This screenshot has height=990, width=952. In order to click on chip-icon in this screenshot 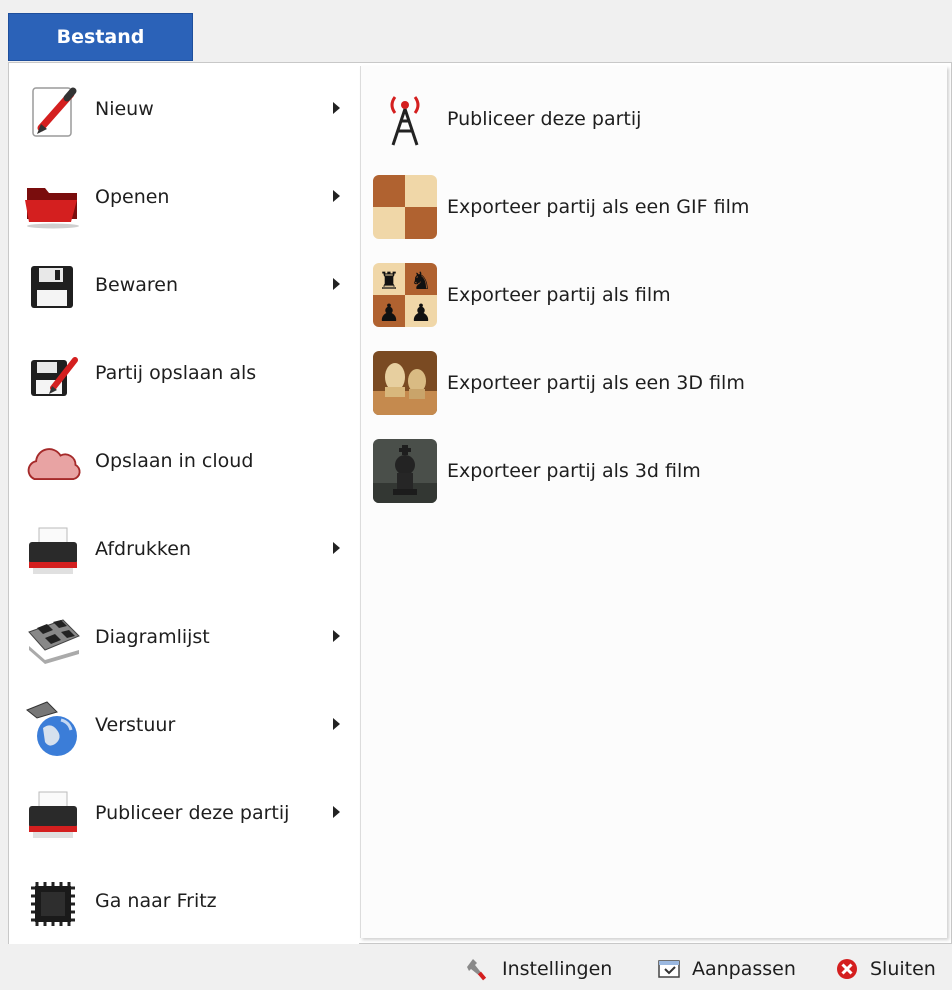, I will do `click(53, 904)`.